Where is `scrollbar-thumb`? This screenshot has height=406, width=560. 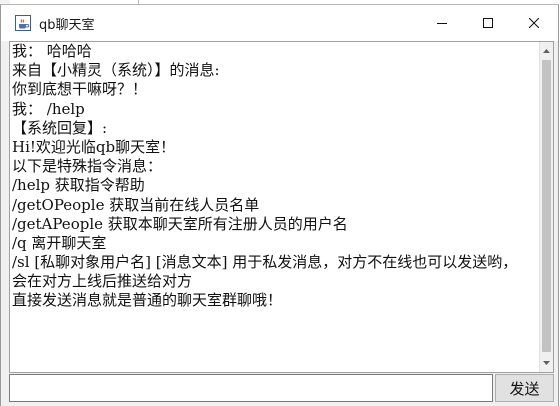
scrollbar-thumb is located at coordinates (546, 206).